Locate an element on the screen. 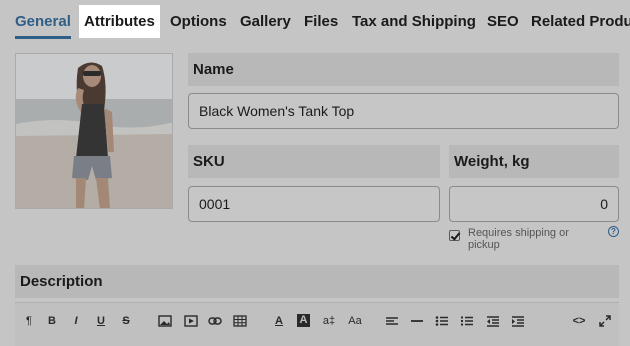  underline-icon: U is located at coordinates (101, 321).